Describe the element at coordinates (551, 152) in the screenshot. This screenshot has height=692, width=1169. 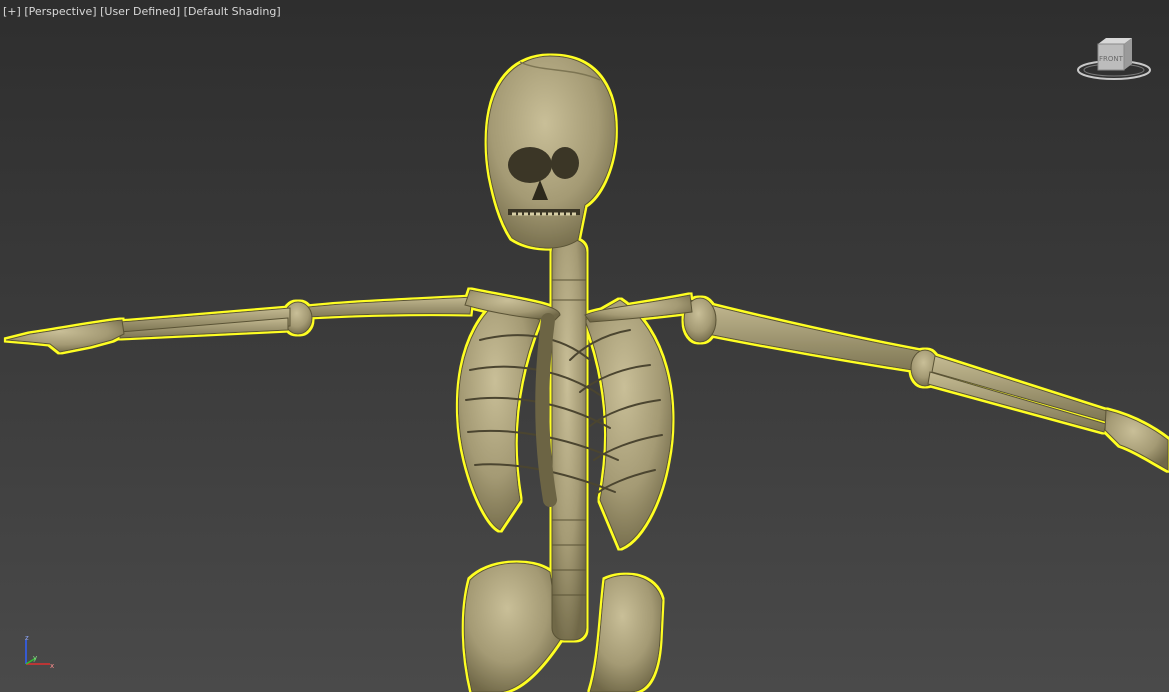
I see `skull` at that location.